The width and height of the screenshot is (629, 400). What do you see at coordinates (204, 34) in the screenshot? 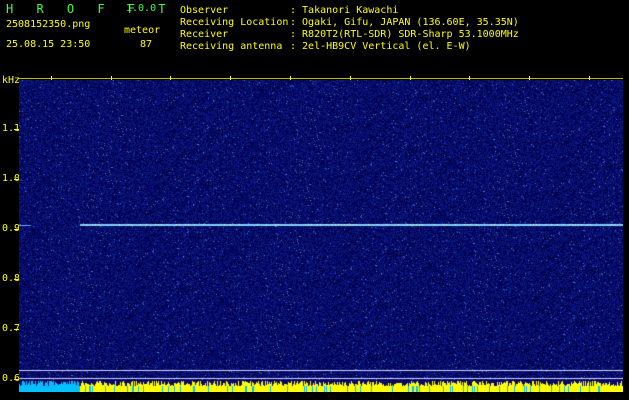
I see `info-label-receiver: Receiver` at bounding box center [204, 34].